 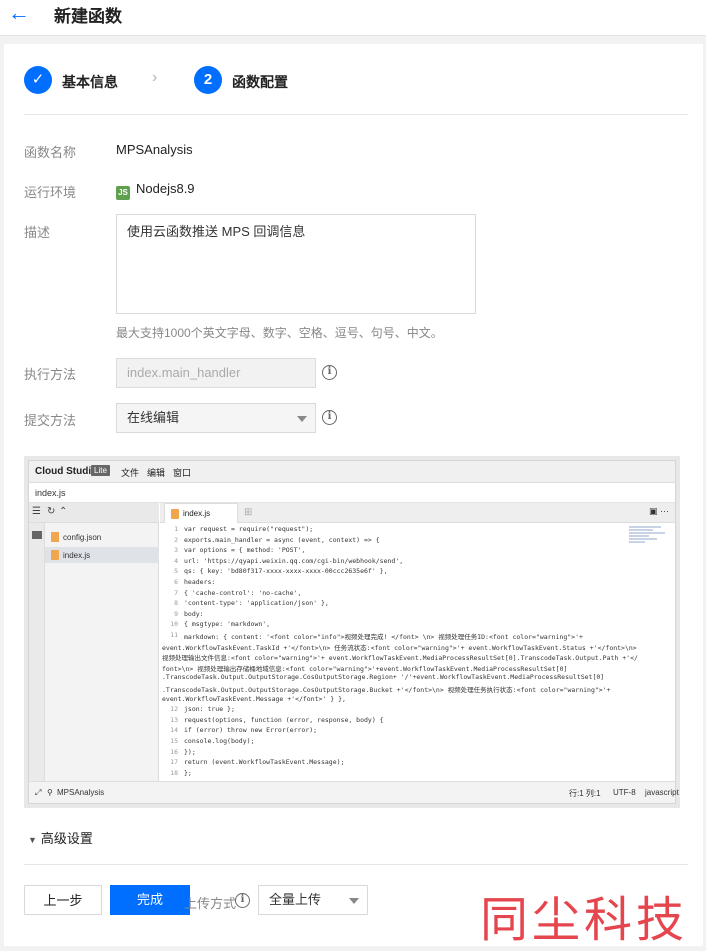 What do you see at coordinates (63, 900) in the screenshot?
I see `previous-step-button: 上一步` at bounding box center [63, 900].